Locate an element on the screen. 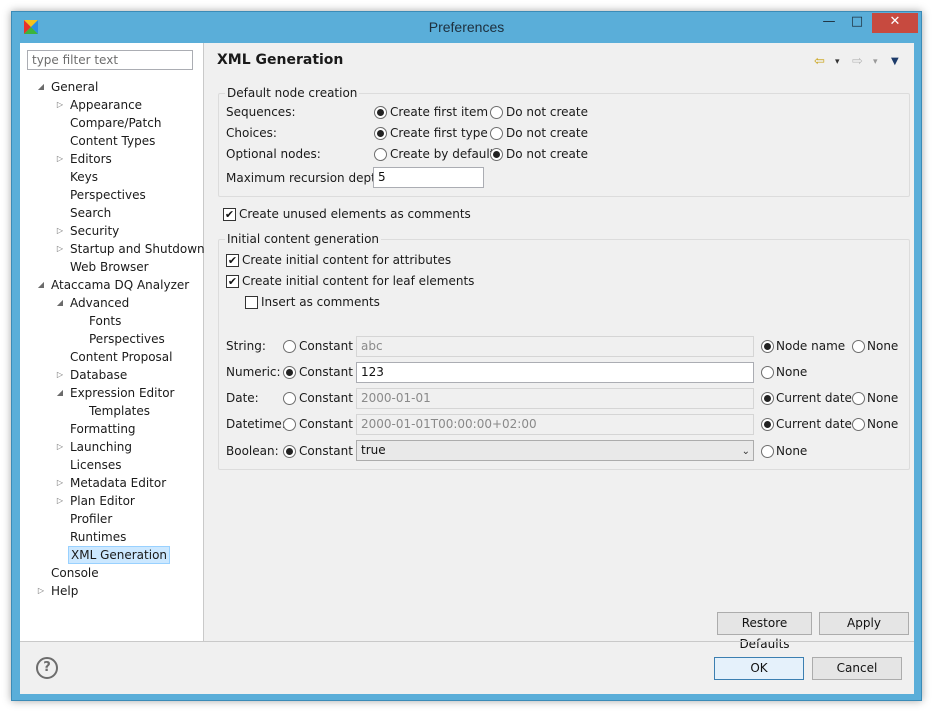 The width and height of the screenshot is (942, 721). tree-item-web-browser: Web Browser is located at coordinates (112, 267).